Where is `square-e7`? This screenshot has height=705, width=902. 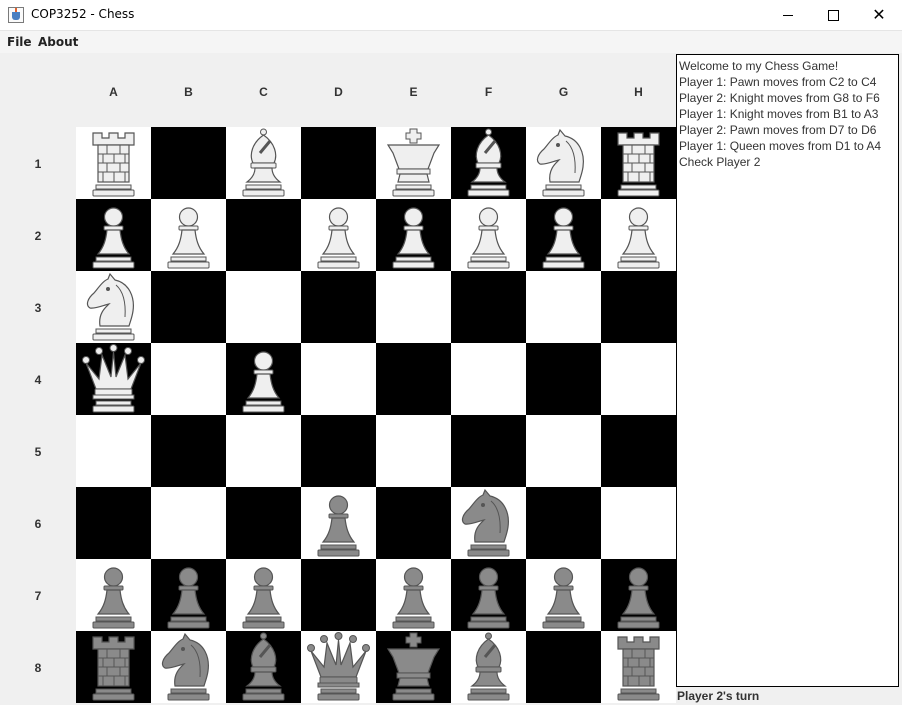 square-e7 is located at coordinates (413, 595).